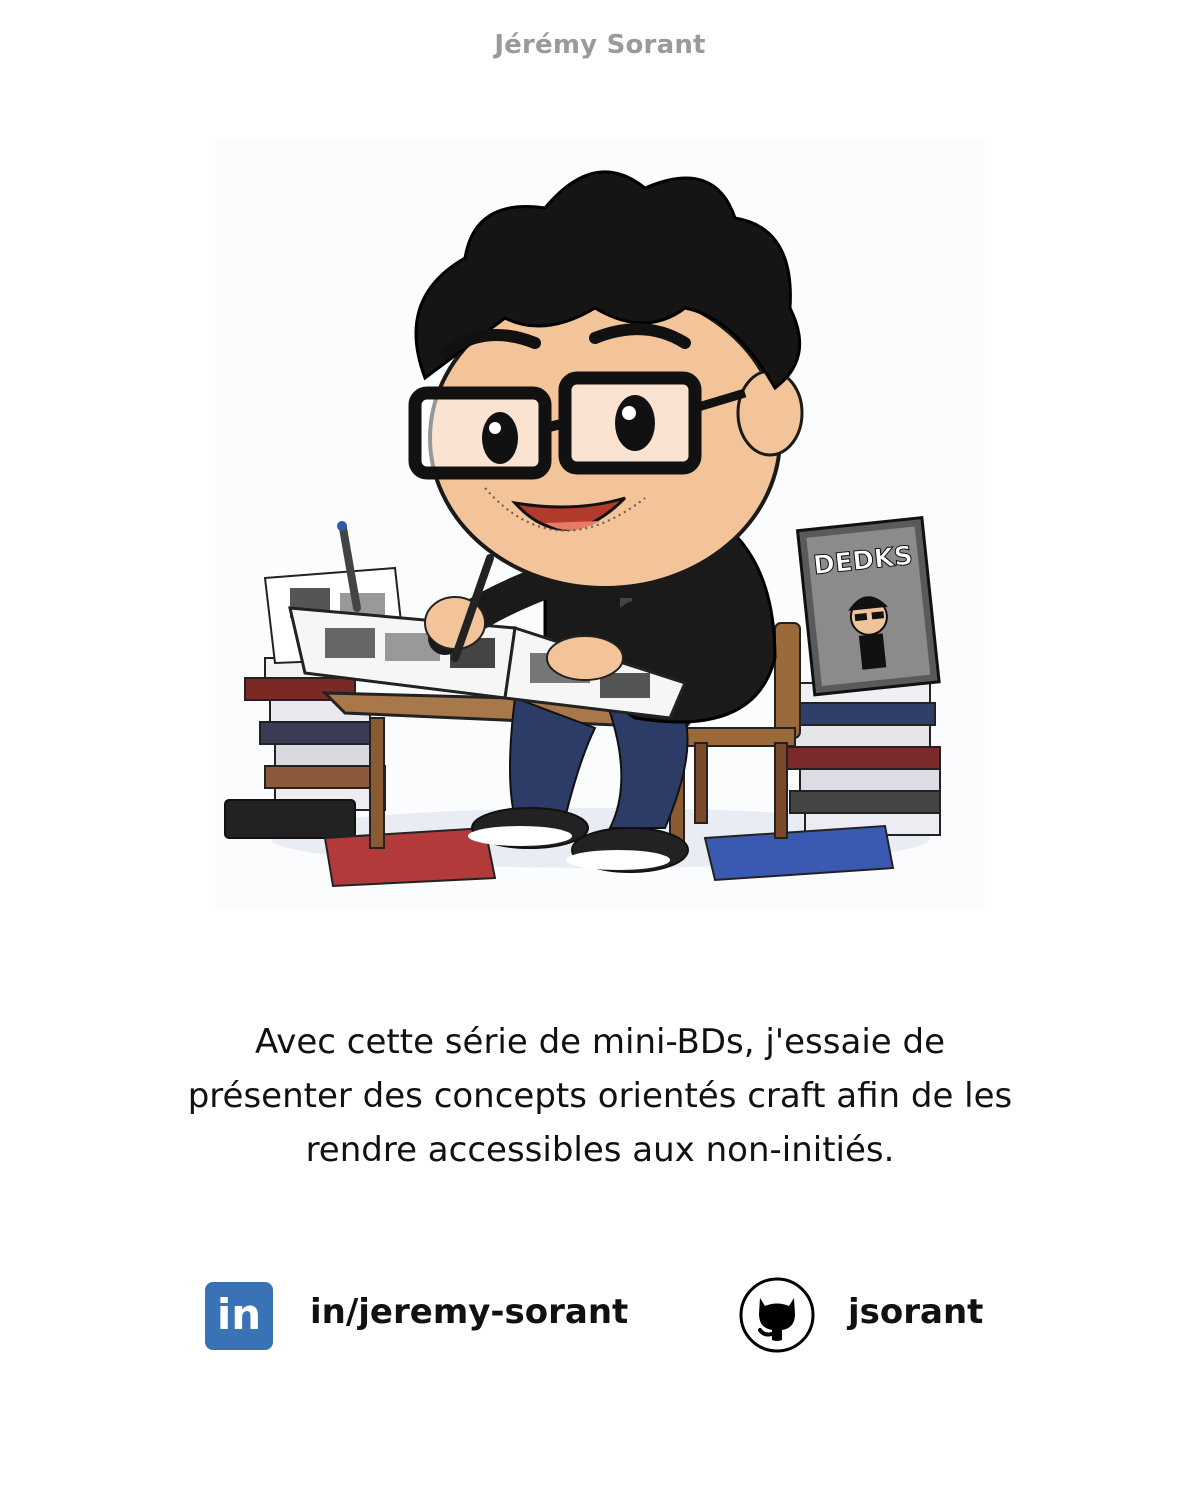 This screenshot has height=1500, width=1200. I want to click on description-line-3: rendre accessibles aux non-initiés., so click(600, 1150).